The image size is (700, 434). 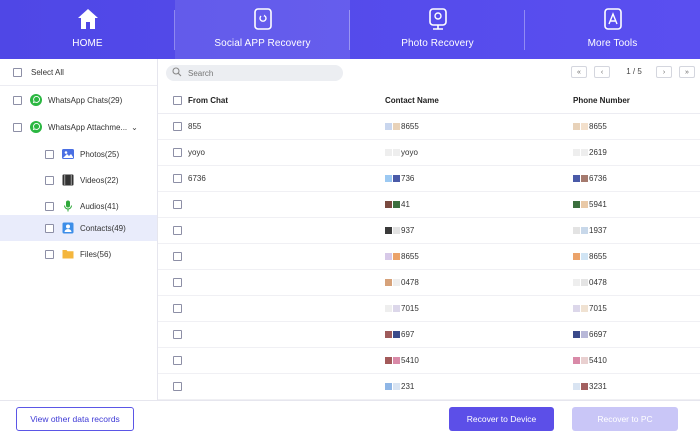 What do you see at coordinates (687, 72) in the screenshot?
I see `last-page-button: »` at bounding box center [687, 72].